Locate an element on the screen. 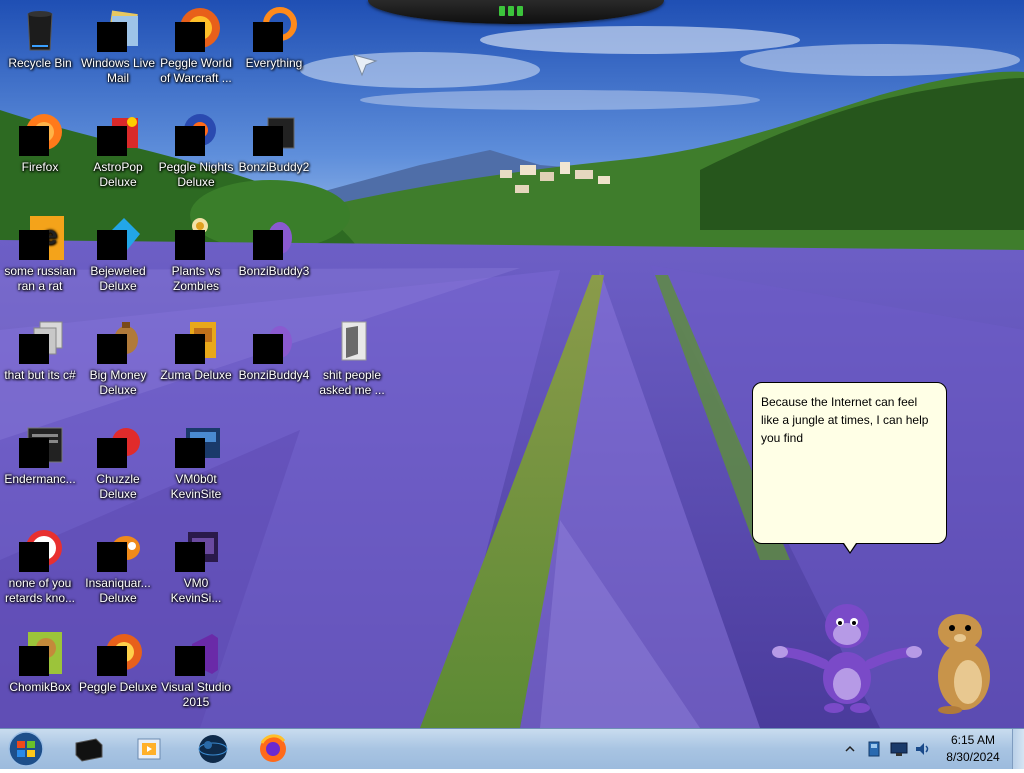 This screenshot has width=1024, height=773. desktop-icon-vm0b0t-kevinsite: VM0b0t KevinSite is located at coordinates (196, 462).